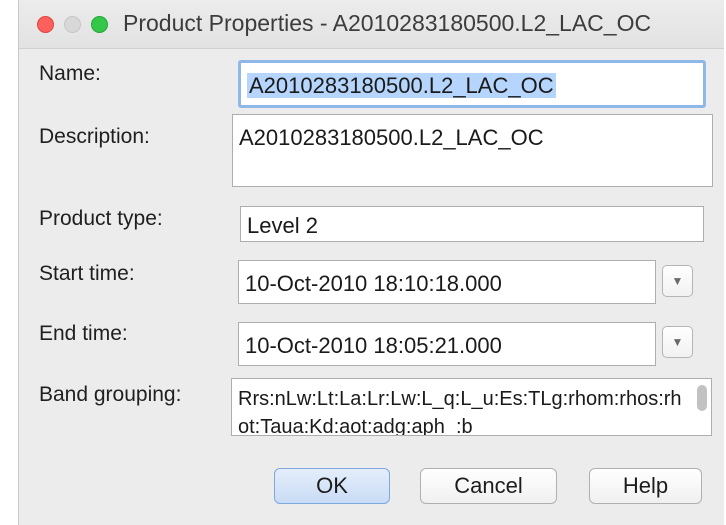 This screenshot has height=525, width=726. I want to click on maximize-window-button, so click(99, 24).